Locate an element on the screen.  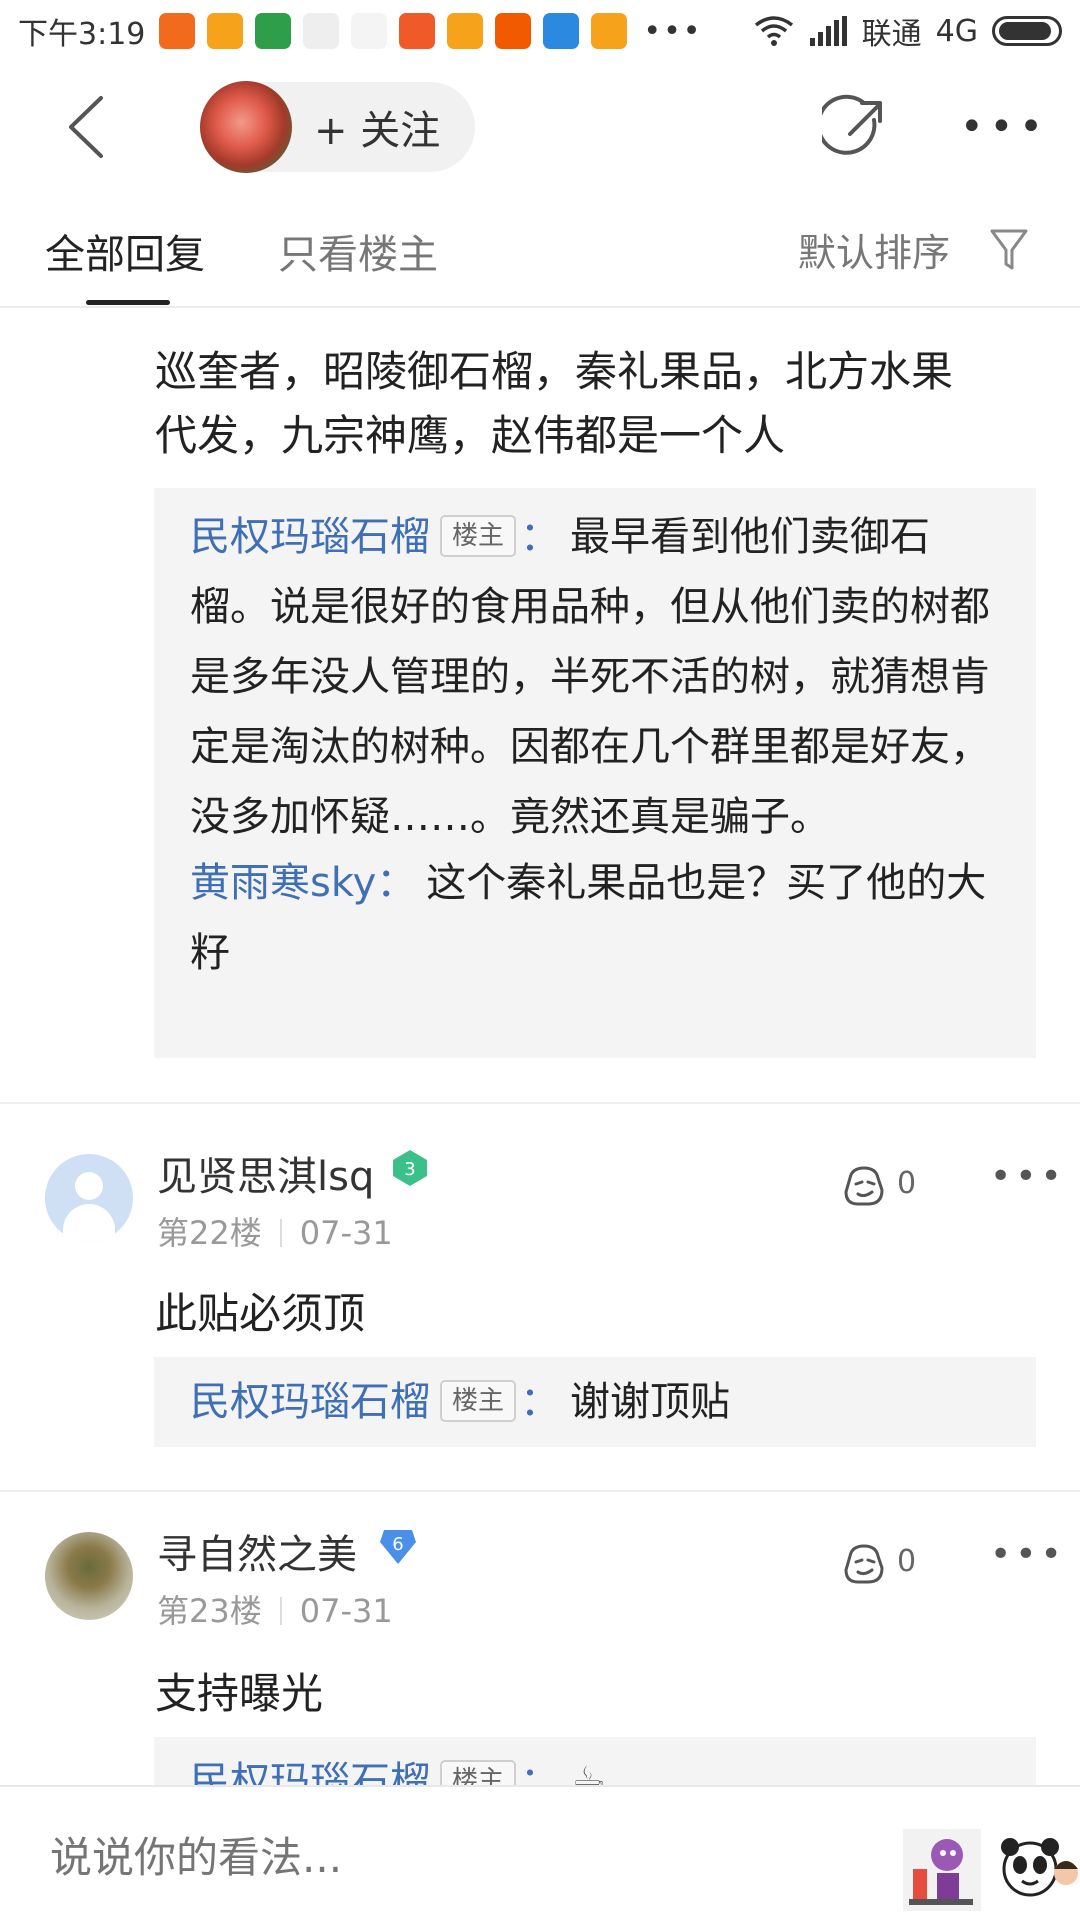
level-badge-icon: 6 is located at coordinates (398, 1547).